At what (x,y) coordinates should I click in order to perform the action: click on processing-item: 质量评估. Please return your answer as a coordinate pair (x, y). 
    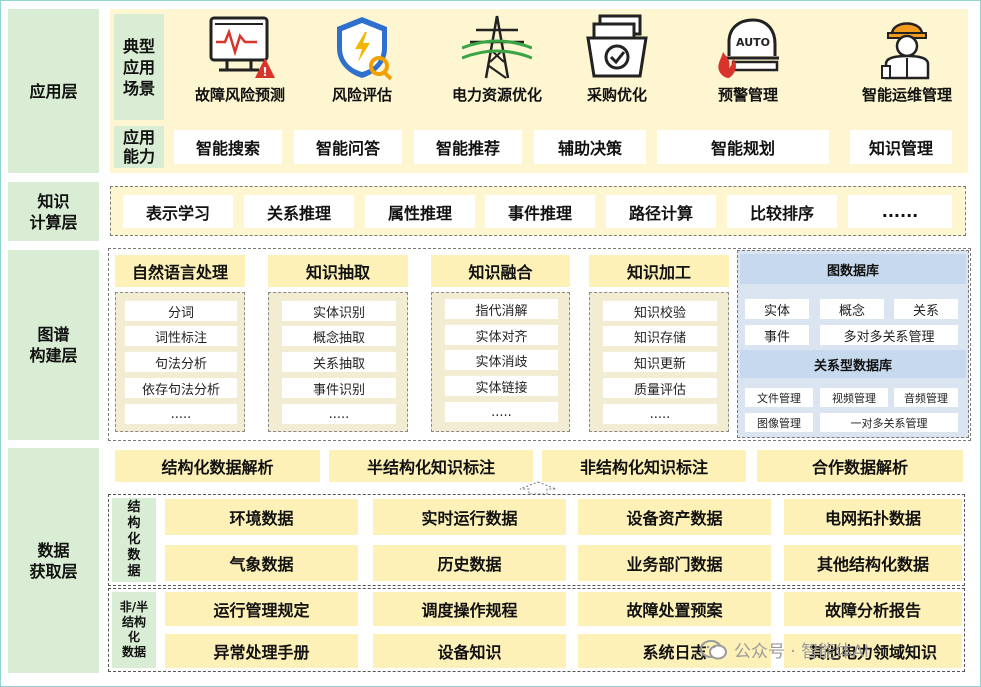
    Looking at the image, I should click on (660, 388).